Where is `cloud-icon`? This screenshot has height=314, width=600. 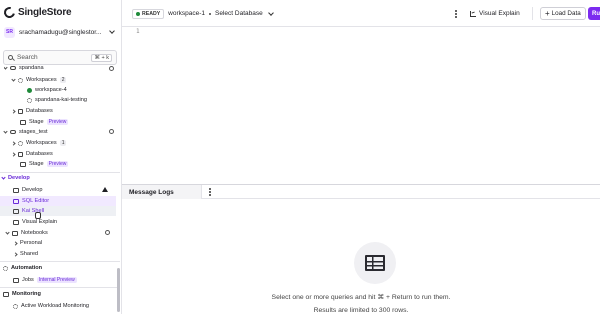
cloud-icon is located at coordinates (13, 68).